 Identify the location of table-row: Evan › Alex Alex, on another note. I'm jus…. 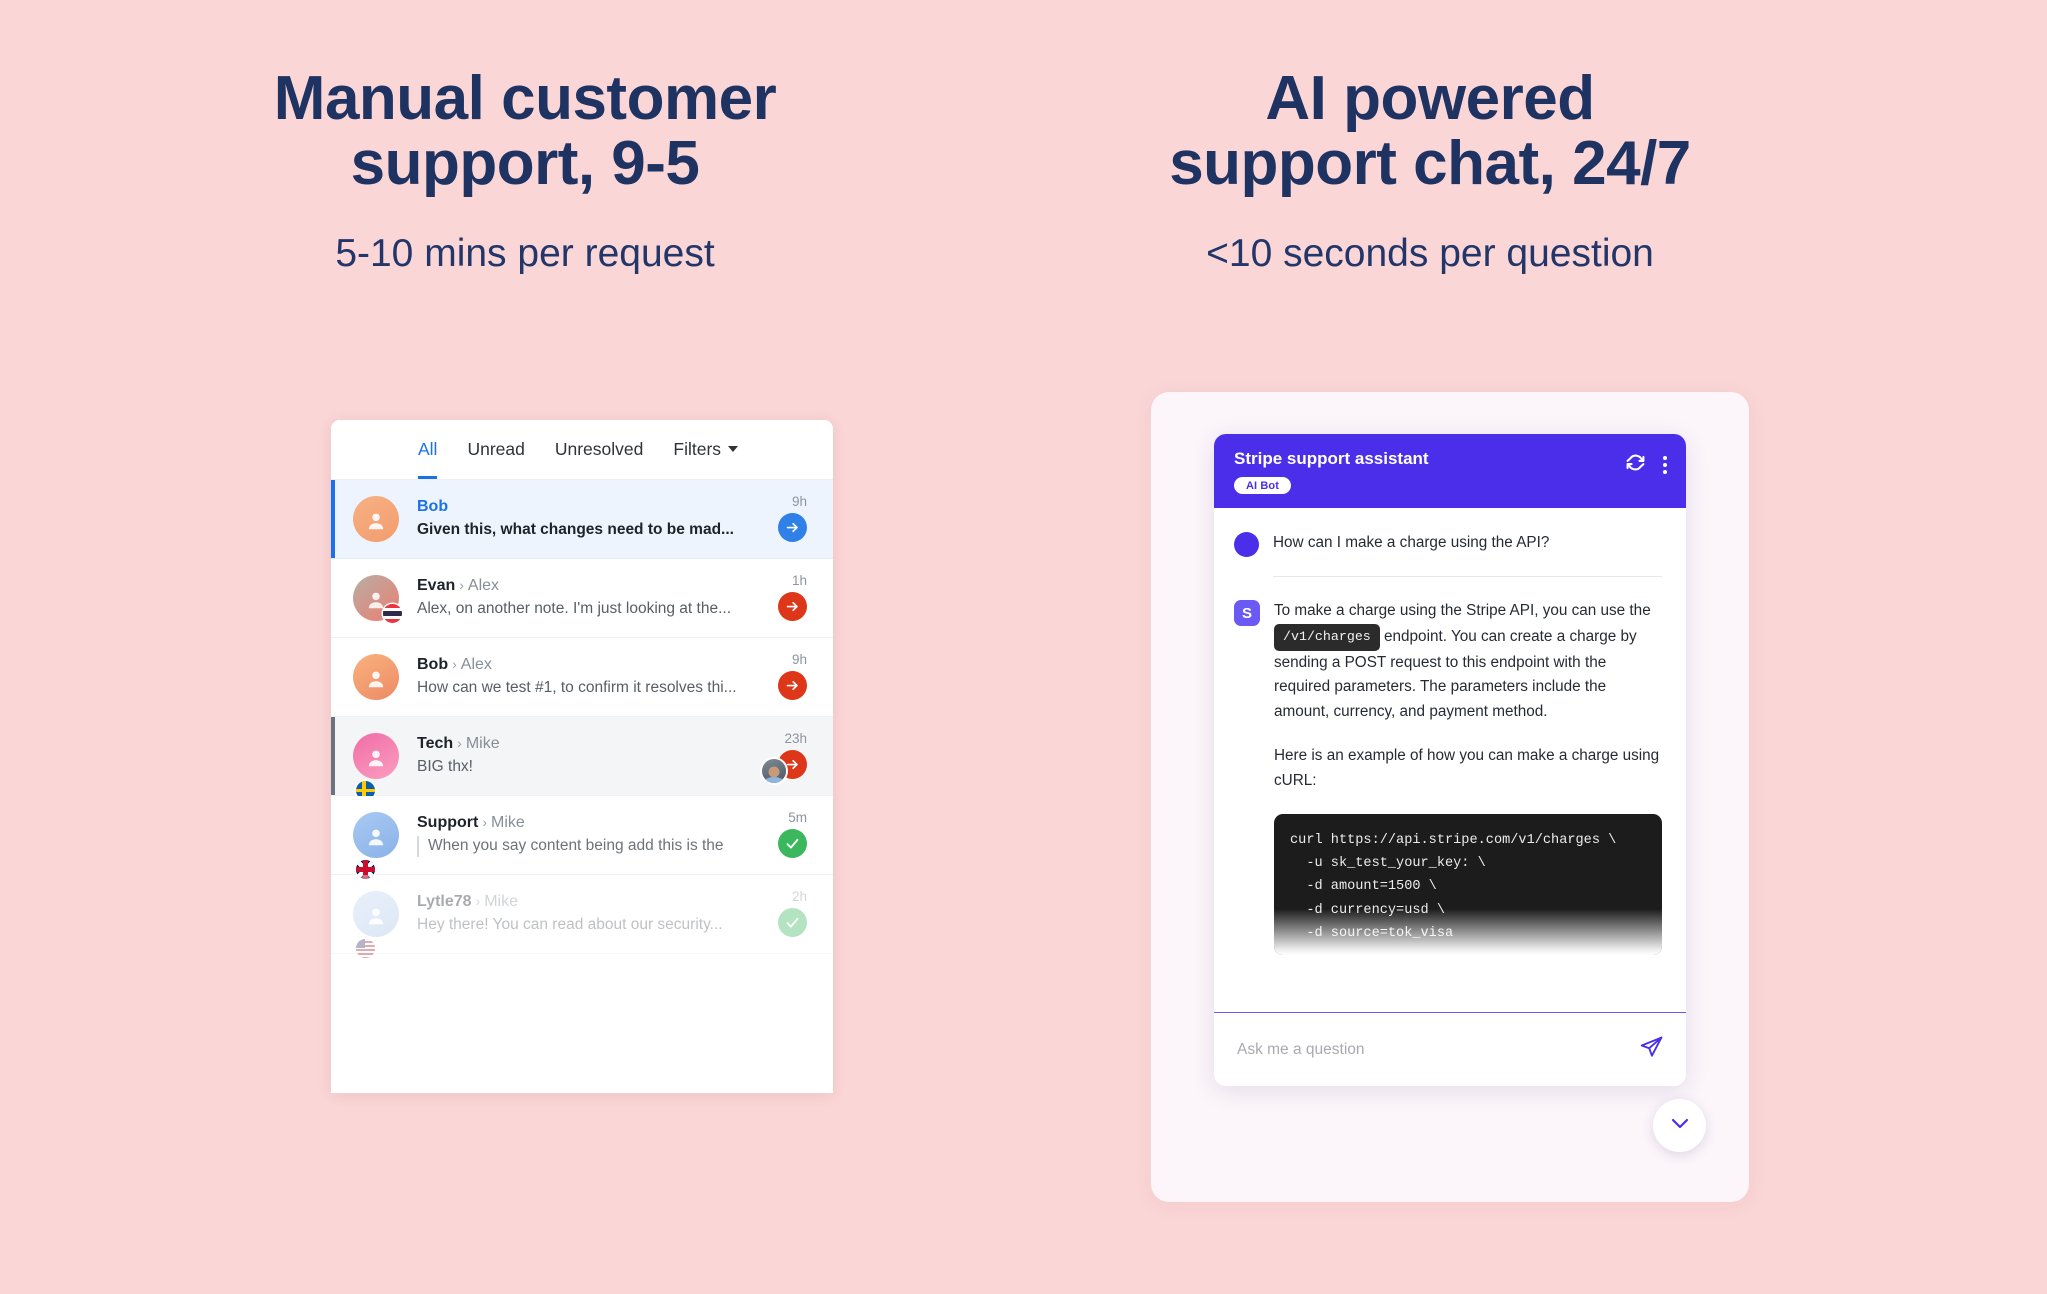
(582, 598).